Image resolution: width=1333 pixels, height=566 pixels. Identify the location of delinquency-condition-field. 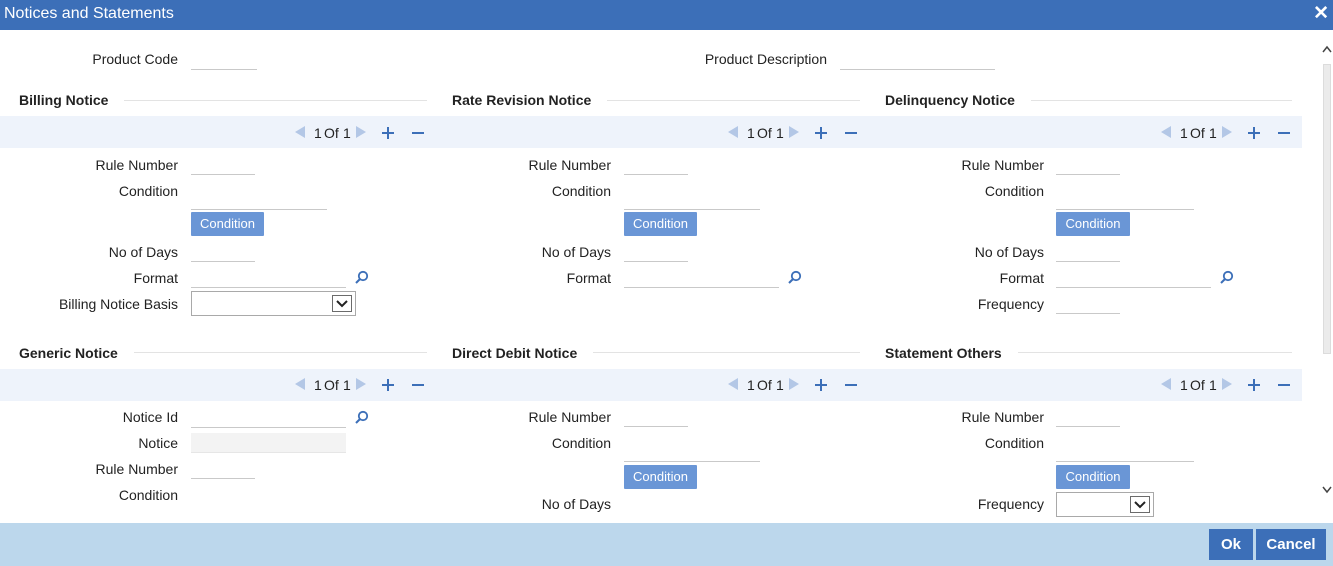
(1125, 200).